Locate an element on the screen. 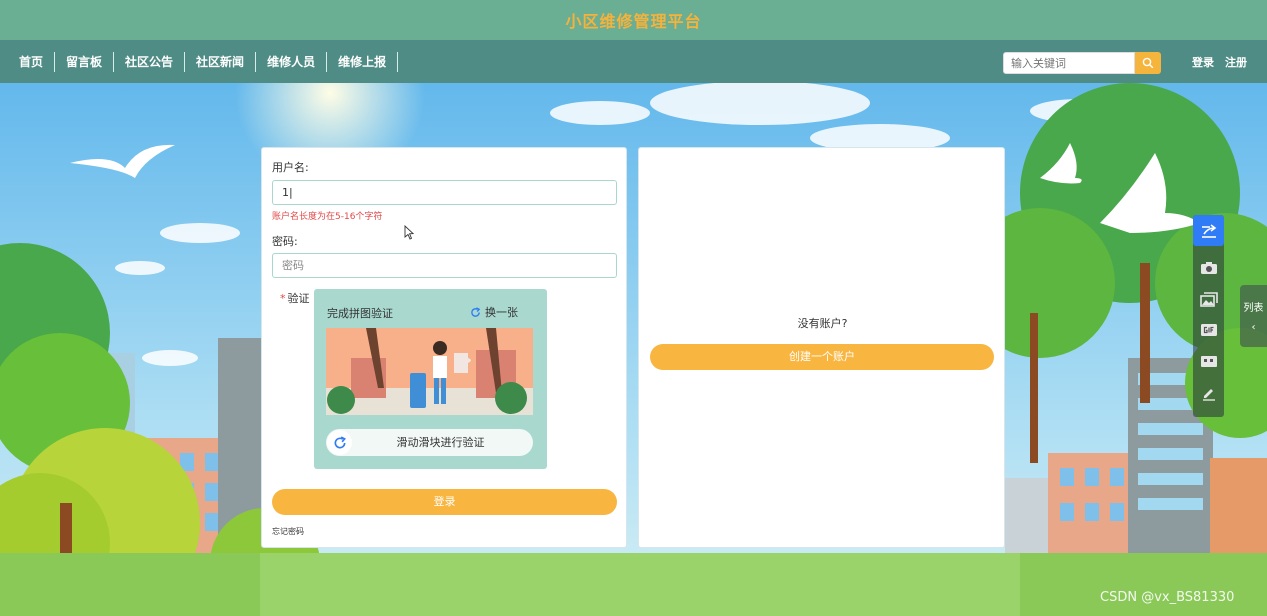 Image resolution: width=1267 pixels, height=616 pixels. forgot-password-link: 忘记密码 is located at coordinates (288, 531).